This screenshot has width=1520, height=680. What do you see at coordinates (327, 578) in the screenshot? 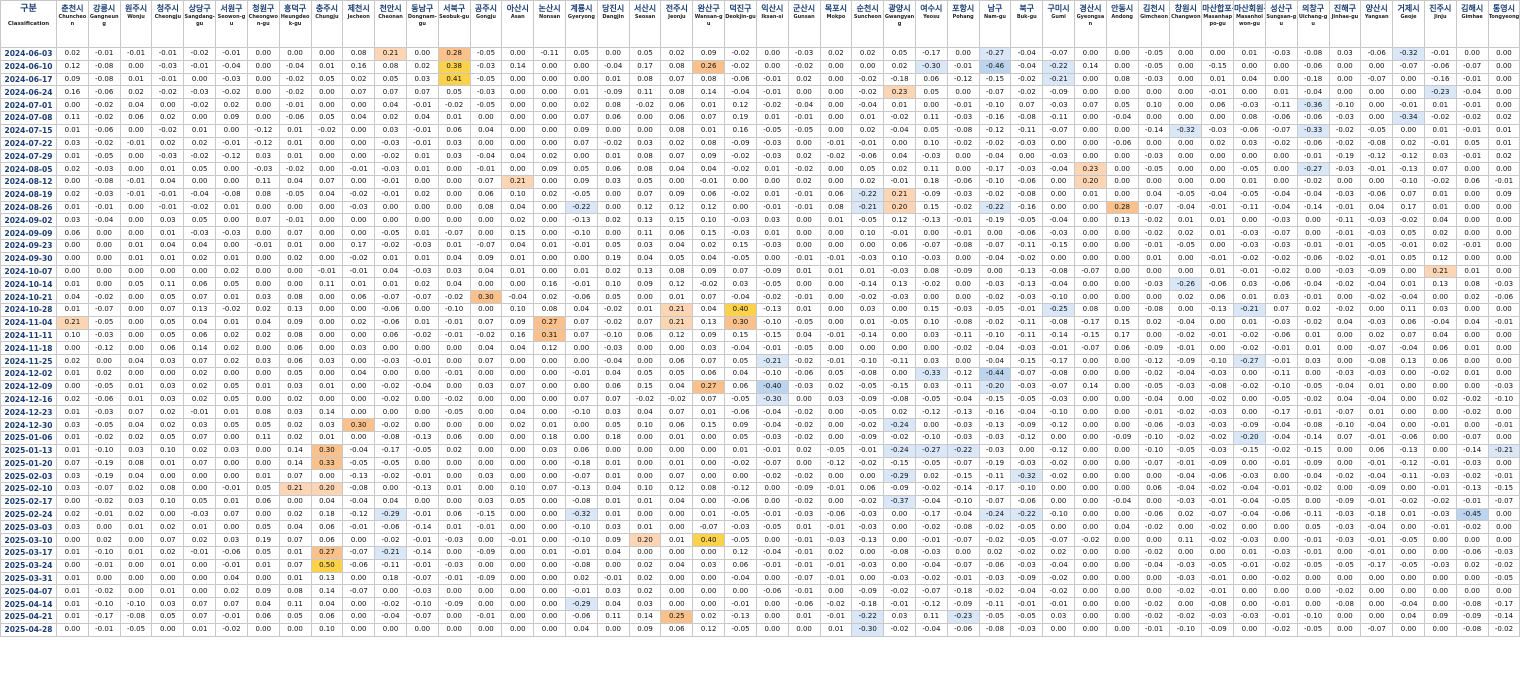
I see `table-cell: 0.13` at bounding box center [327, 578].